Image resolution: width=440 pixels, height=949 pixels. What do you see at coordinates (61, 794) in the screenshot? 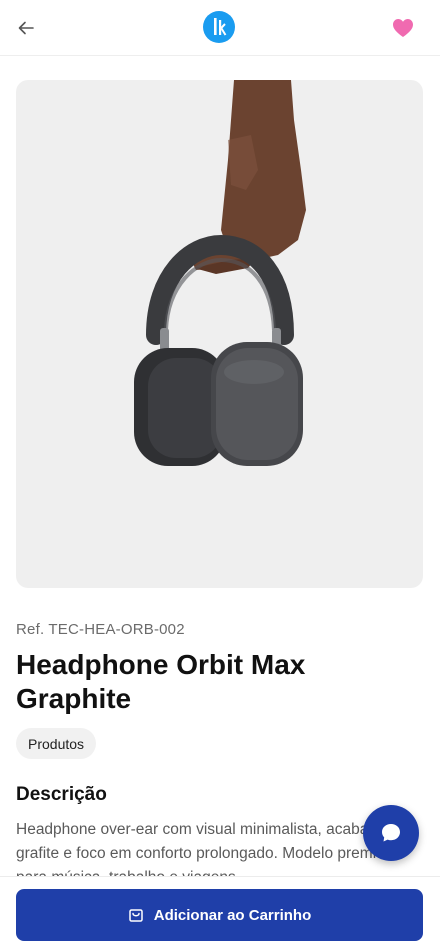
I see `description-heading: Descrição` at bounding box center [61, 794].